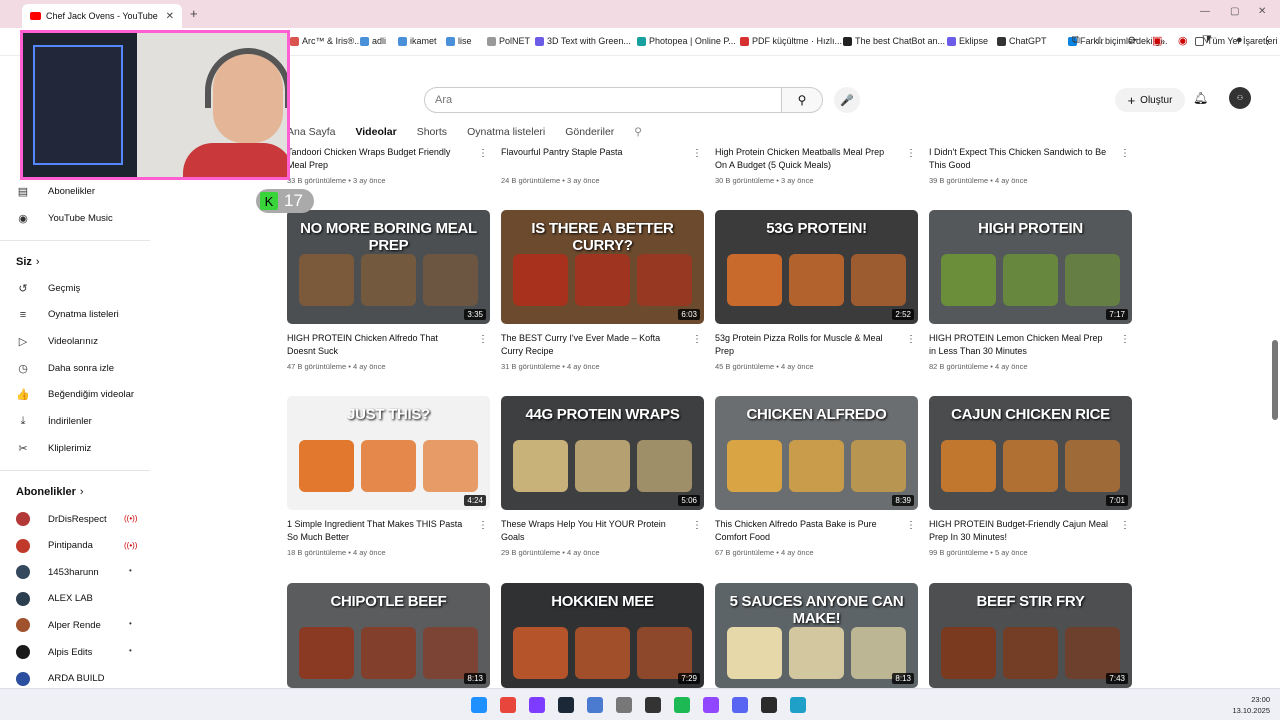 Image resolution: width=1280 pixels, height=720 pixels. I want to click on video-thumbnail: NO MORE BORING MEAL PREP 3:35, so click(388, 267).